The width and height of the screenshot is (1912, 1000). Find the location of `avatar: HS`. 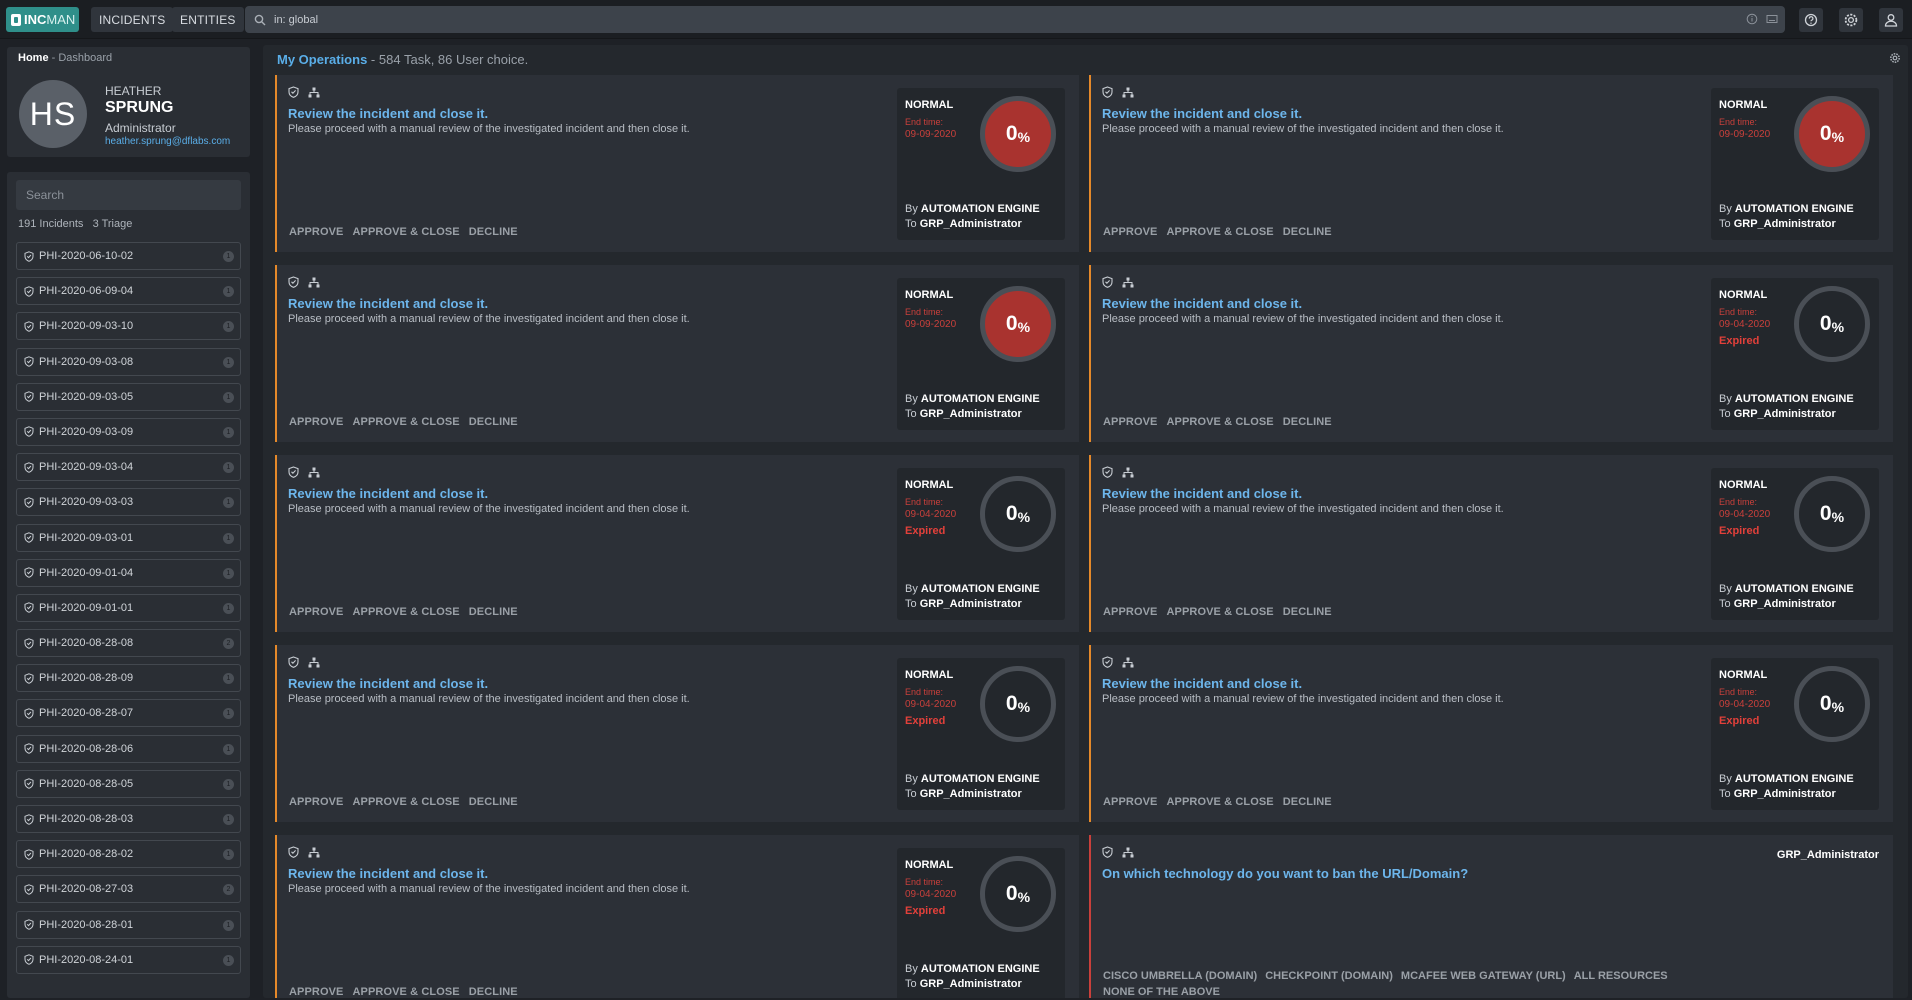

avatar: HS is located at coordinates (53, 114).